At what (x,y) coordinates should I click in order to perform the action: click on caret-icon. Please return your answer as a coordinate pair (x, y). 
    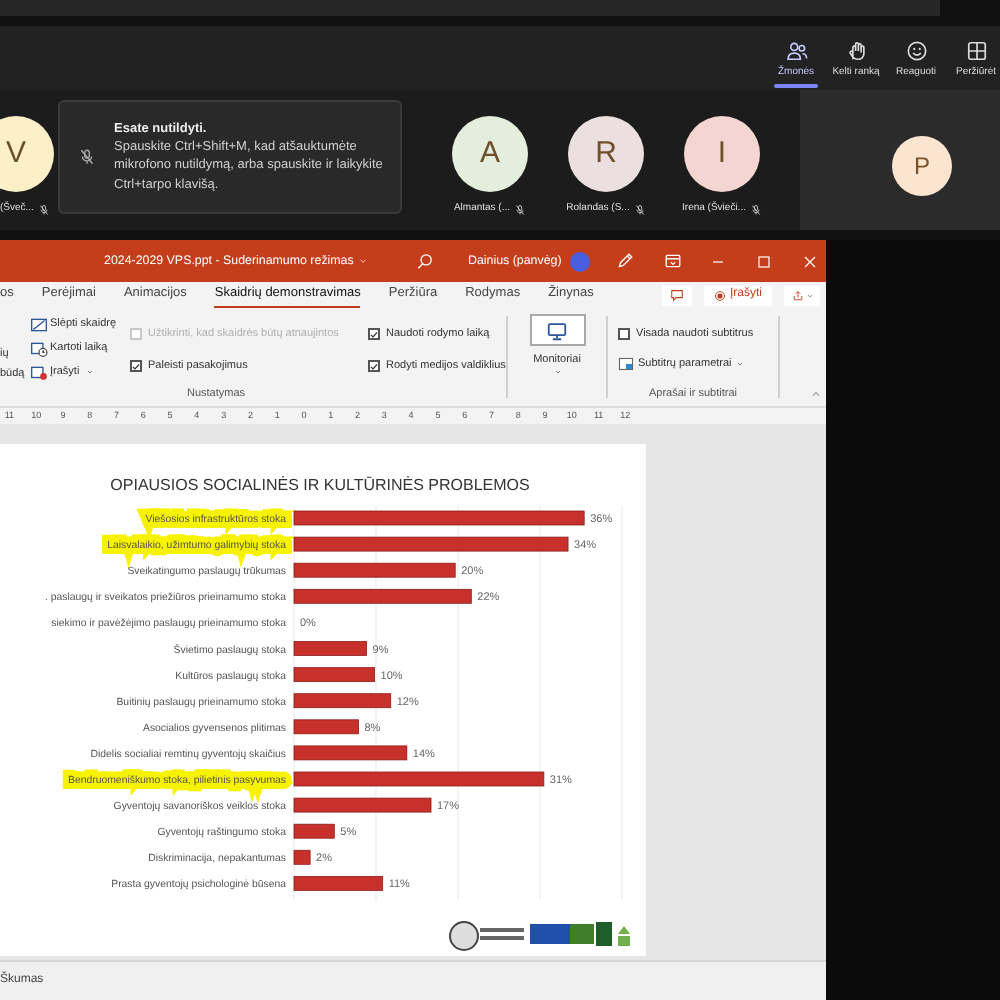
    Looking at the image, I should click on (362, 260).